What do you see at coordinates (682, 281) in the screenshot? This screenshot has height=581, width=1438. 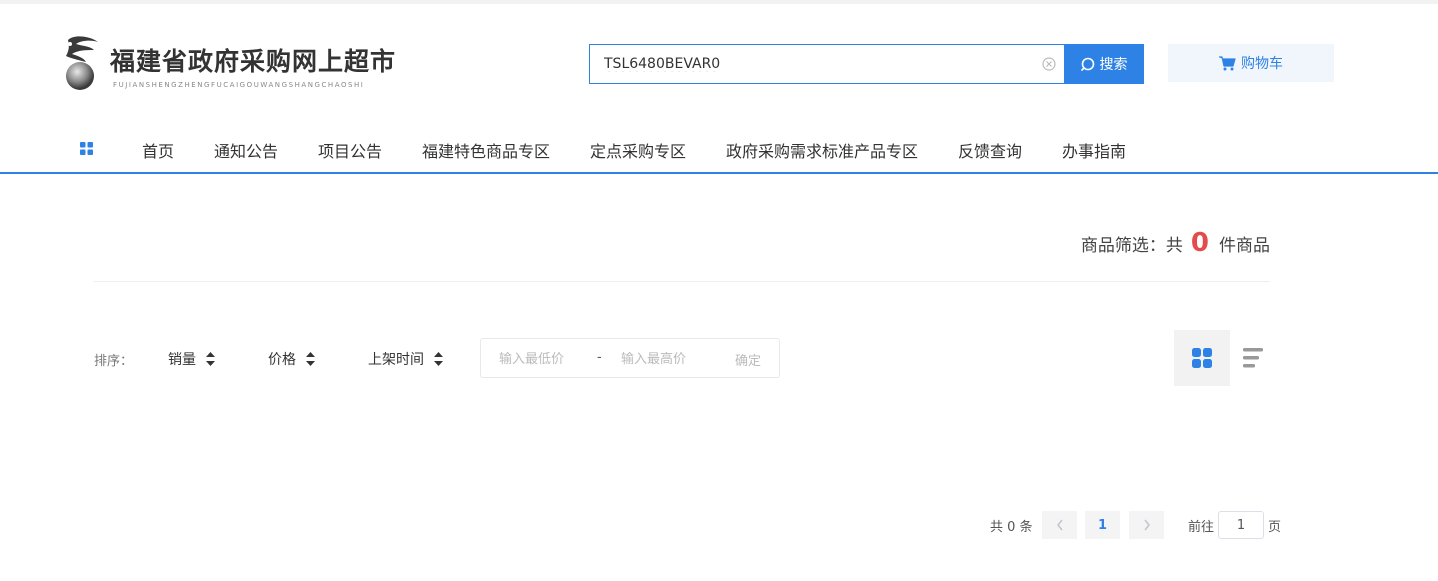 I see `divider` at bounding box center [682, 281].